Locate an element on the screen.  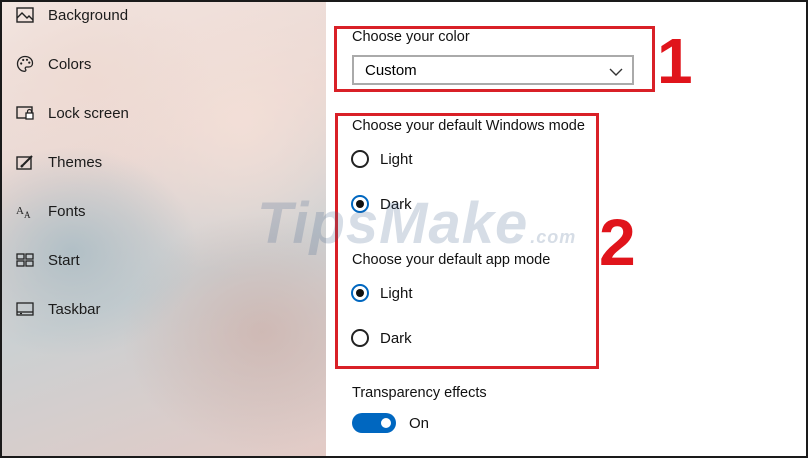
sidebar-item-label: Lock screen is located at coordinates (88, 113).